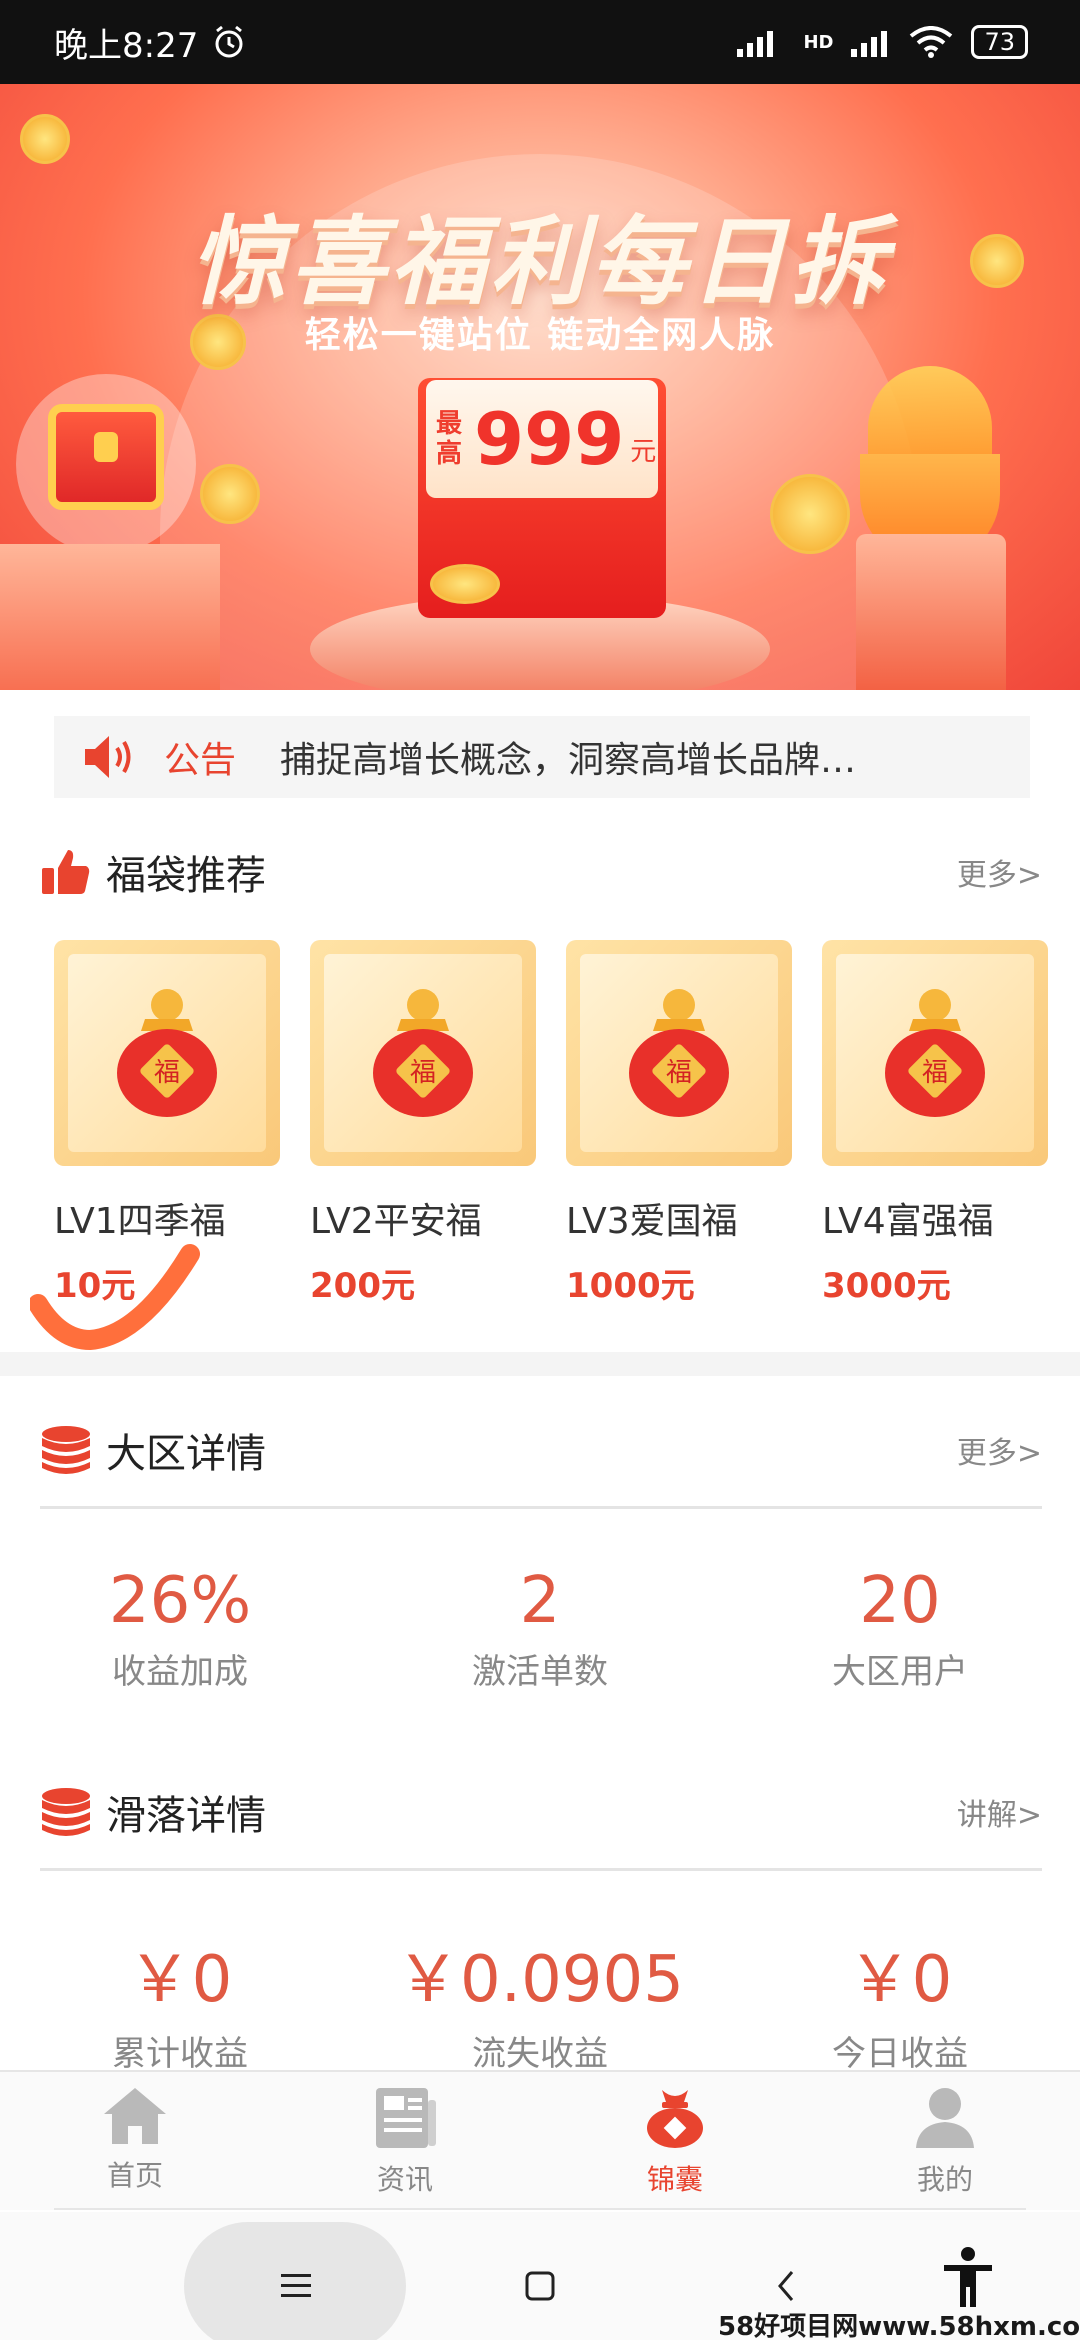 The height and width of the screenshot is (2340, 1080). What do you see at coordinates (186, 1454) in the screenshot?
I see `region-title: 大区详情` at bounding box center [186, 1454].